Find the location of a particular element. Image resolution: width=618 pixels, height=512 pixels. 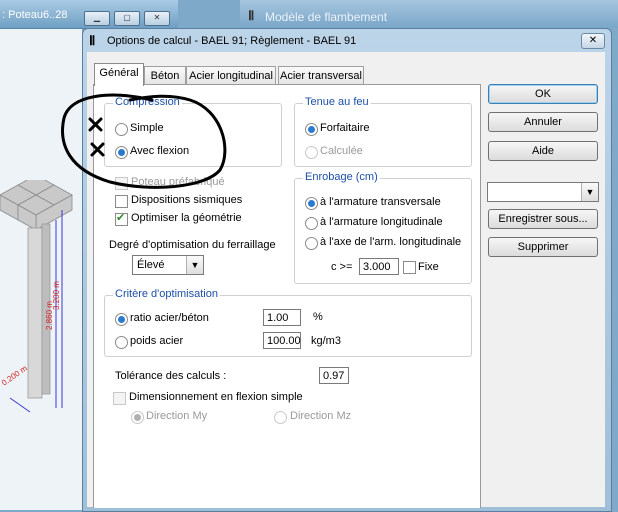

poteau-prefabrique-label: Poteau préfabriqué is located at coordinates (178, 182).